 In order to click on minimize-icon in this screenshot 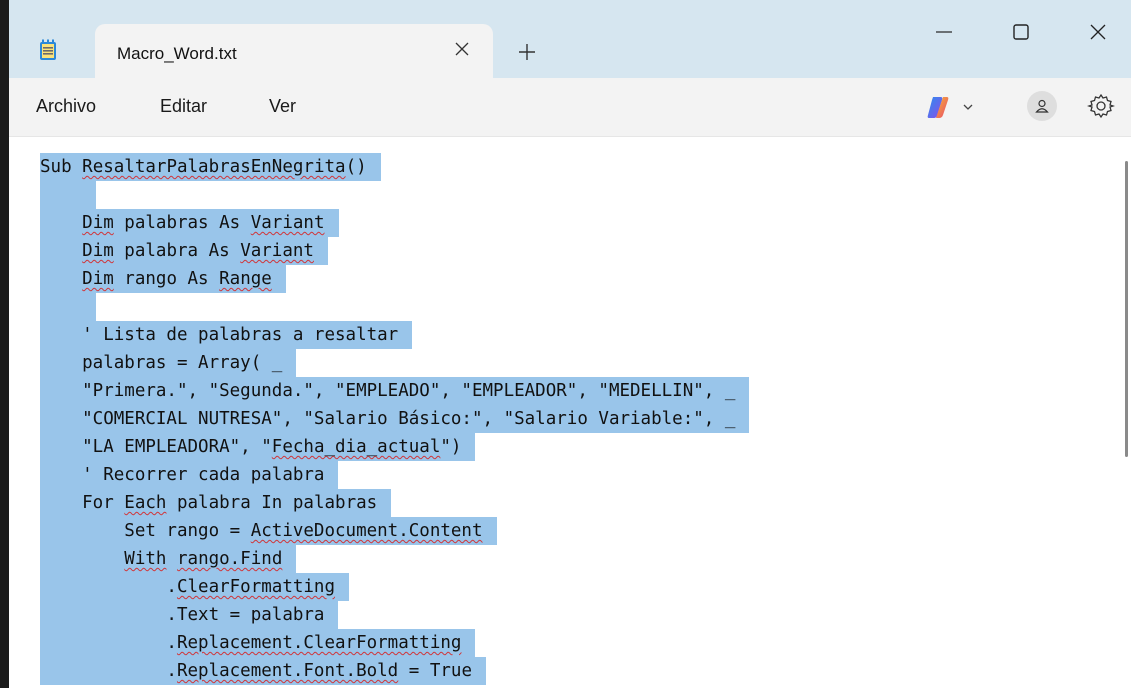, I will do `click(944, 32)`.